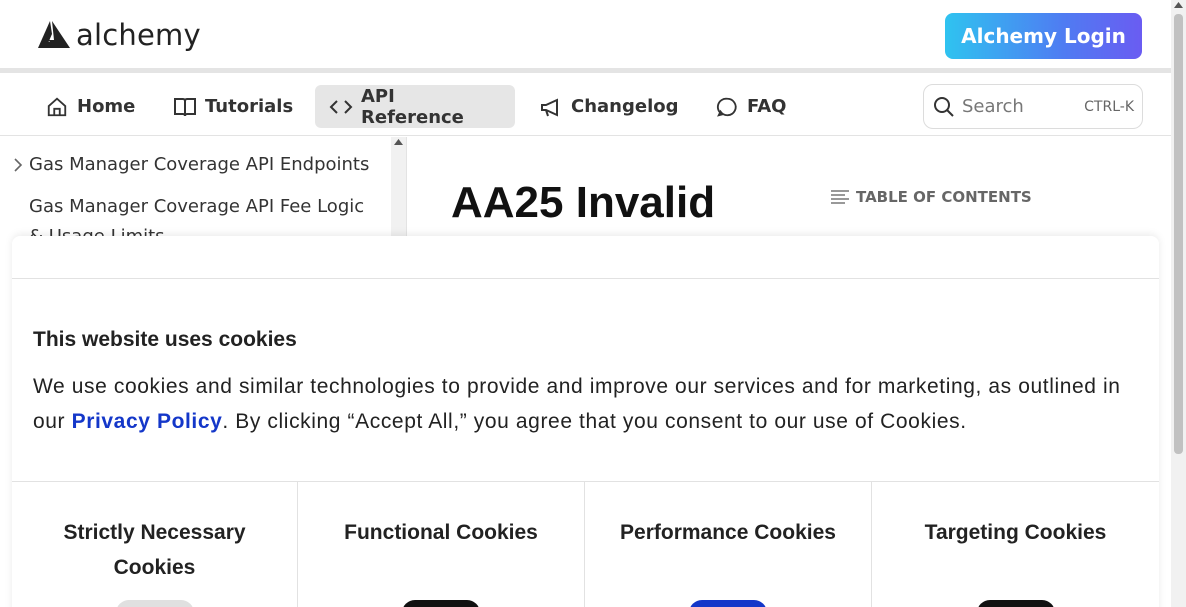 The image size is (1186, 607). I want to click on nav-item-faq: FAQ, so click(750, 106).